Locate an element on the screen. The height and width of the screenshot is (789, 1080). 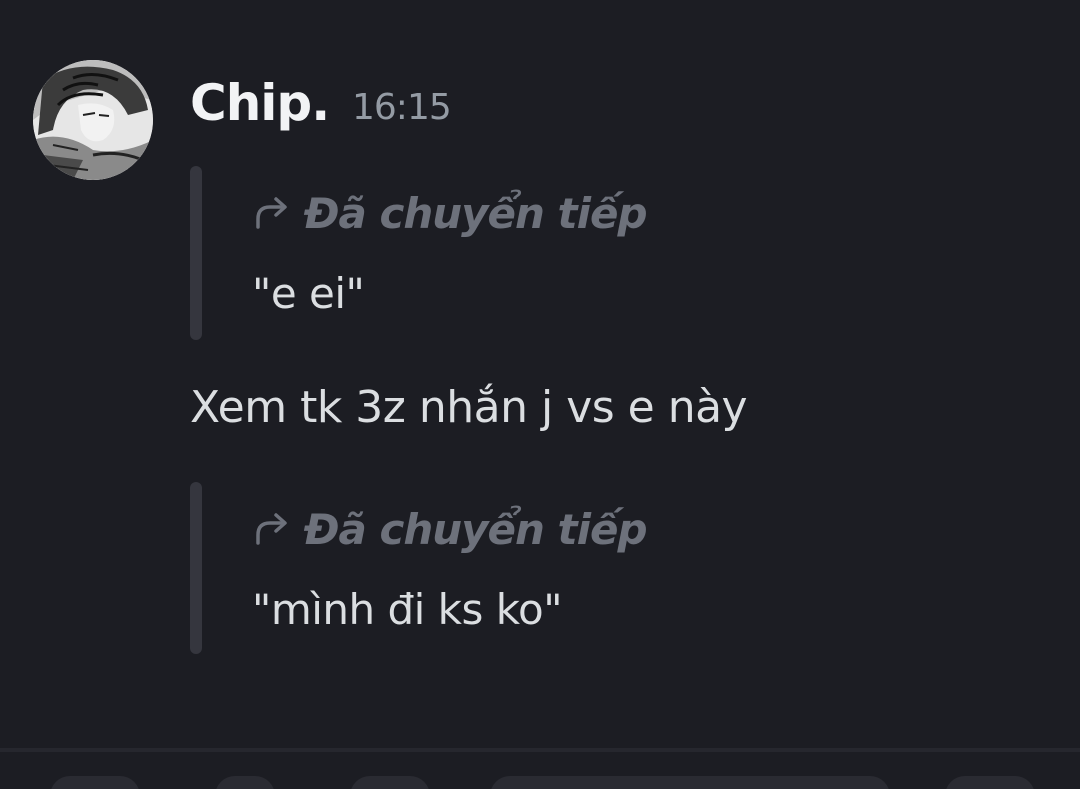
forwarded-text: "mình đi ks ko" is located at coordinates (407, 609).